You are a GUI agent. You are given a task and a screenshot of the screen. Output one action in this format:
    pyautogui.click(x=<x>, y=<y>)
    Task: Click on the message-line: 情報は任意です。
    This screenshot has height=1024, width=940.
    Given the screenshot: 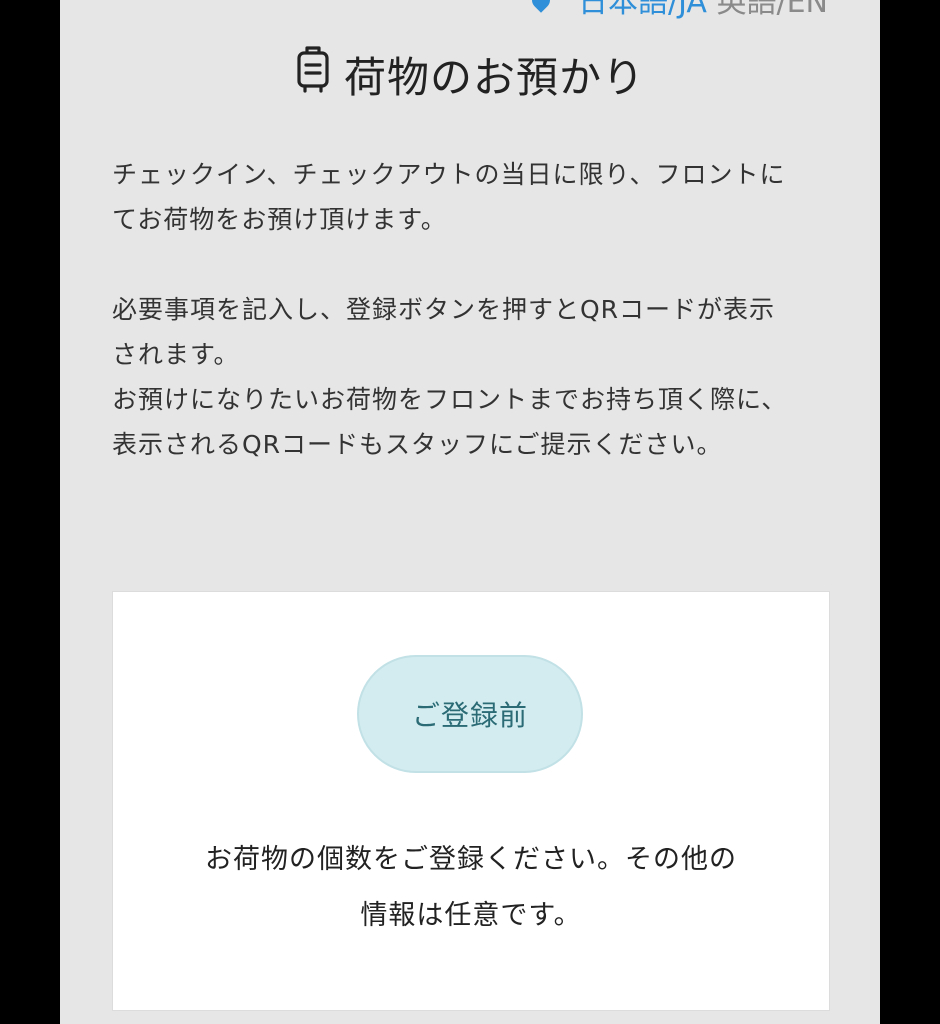 What is the action you would take?
    pyautogui.click(x=471, y=915)
    